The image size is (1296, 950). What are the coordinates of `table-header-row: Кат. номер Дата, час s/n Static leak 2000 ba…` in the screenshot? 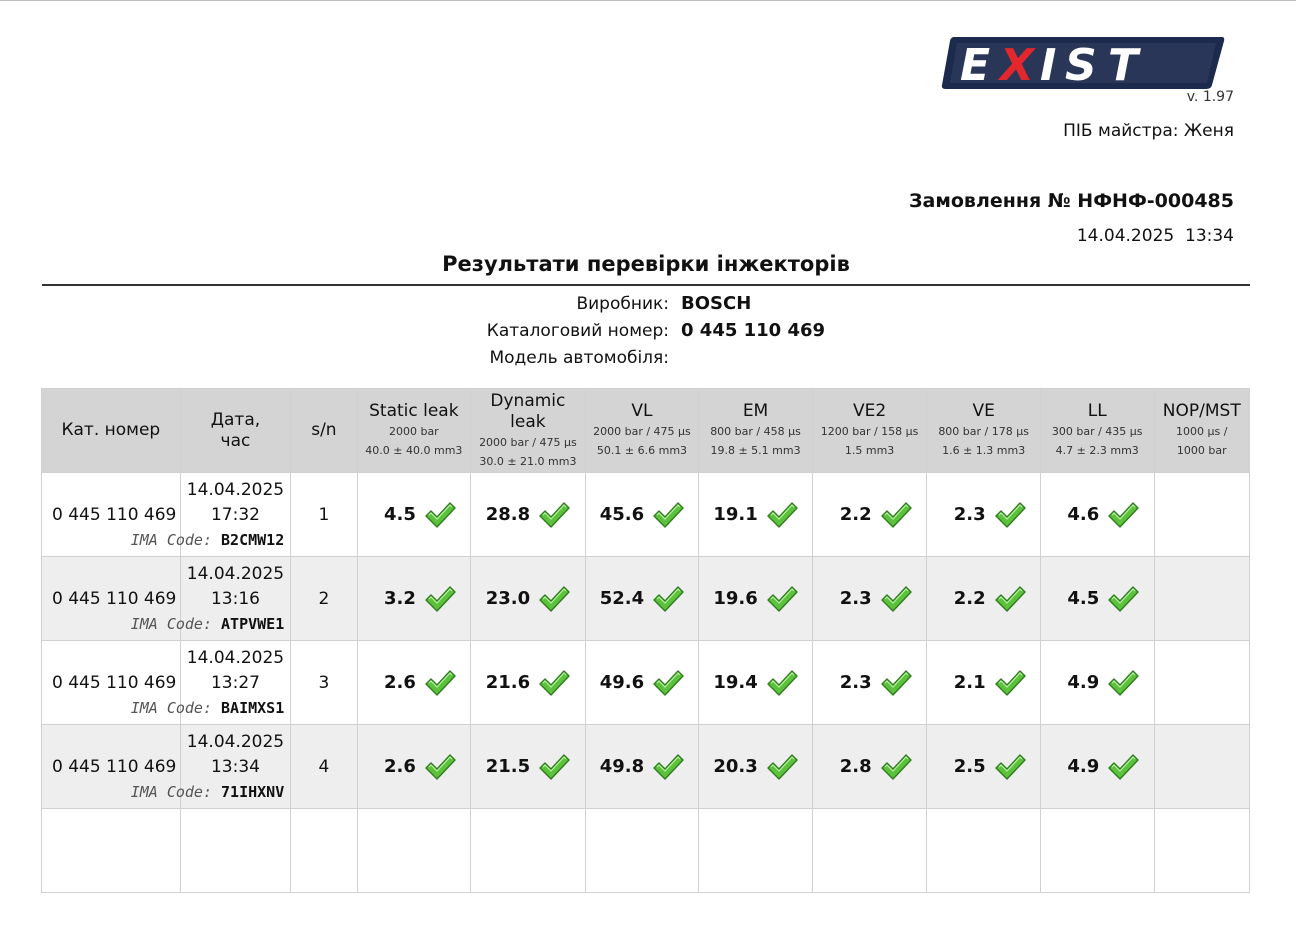 It's located at (645, 430).